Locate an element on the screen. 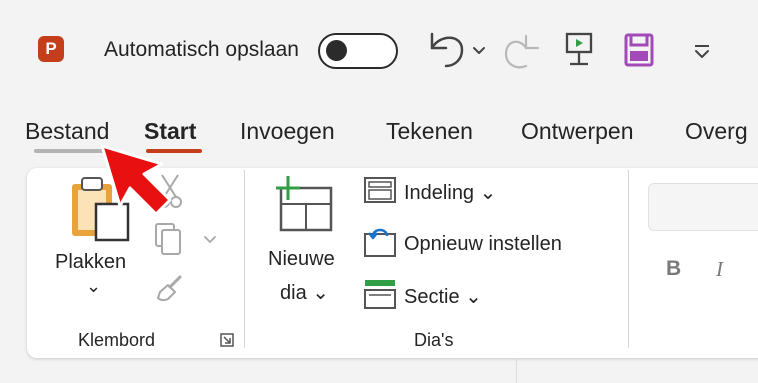  section-icon is located at coordinates (380, 294).